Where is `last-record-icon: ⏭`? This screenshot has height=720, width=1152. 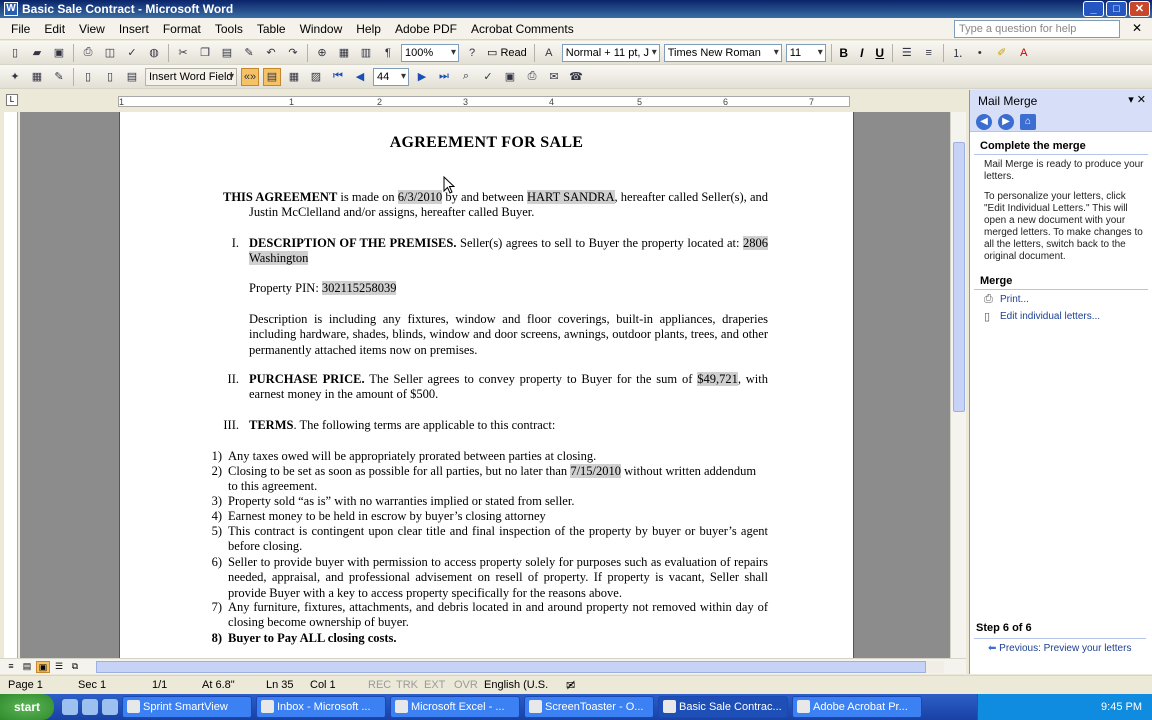 last-record-icon: ⏭ is located at coordinates (444, 77).